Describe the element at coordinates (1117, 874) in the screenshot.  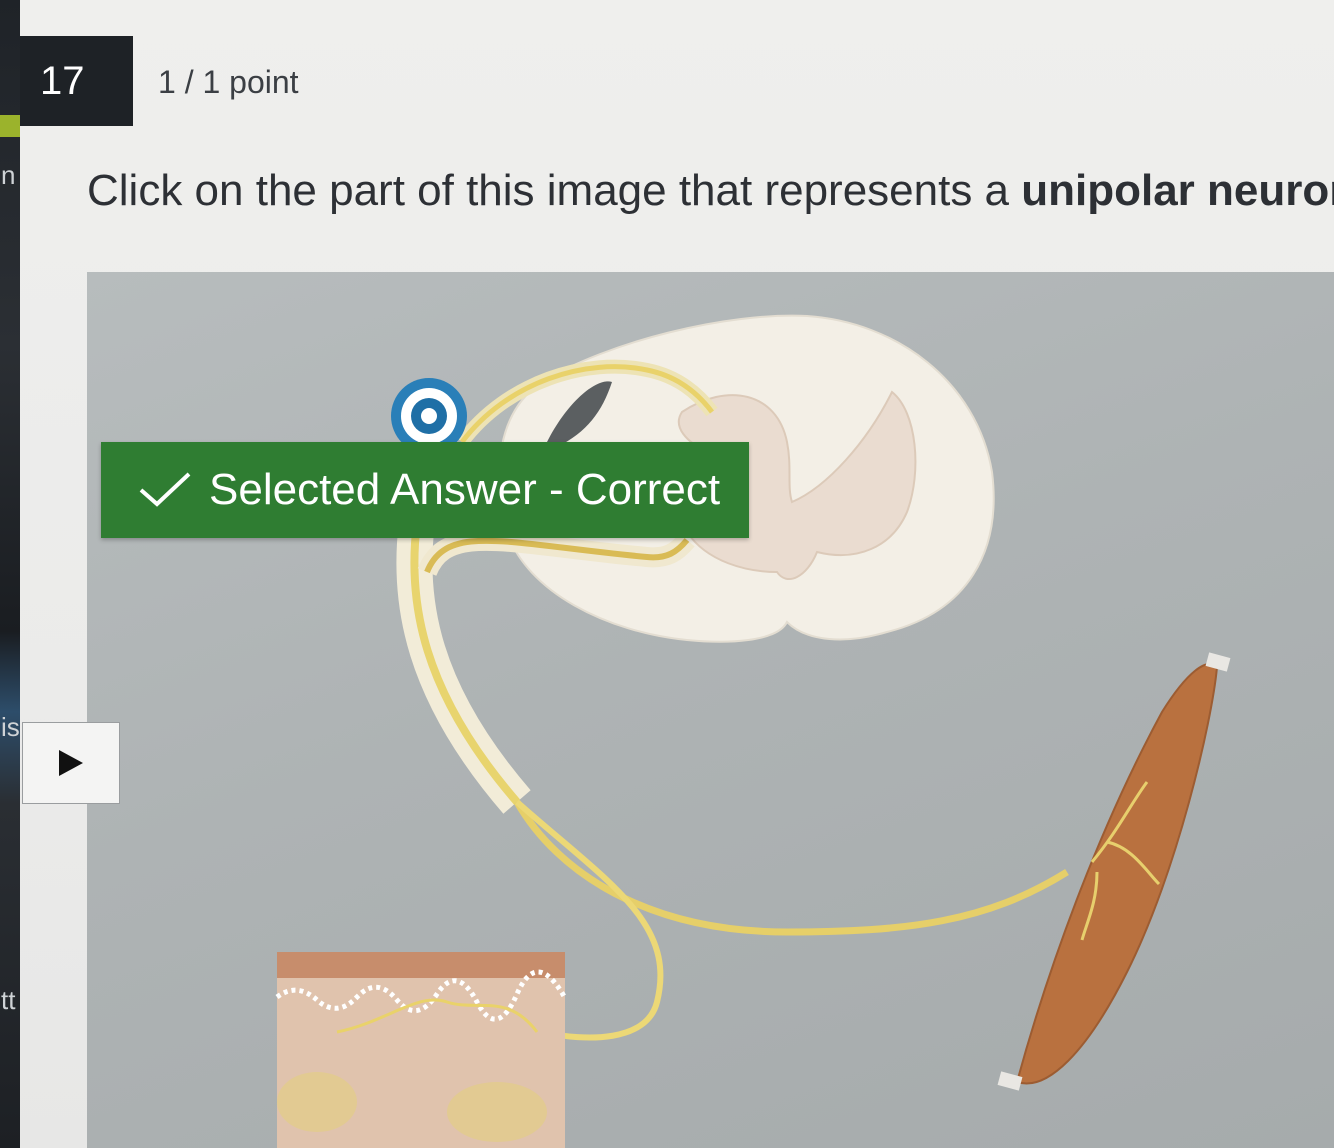
I see `muscle` at that location.